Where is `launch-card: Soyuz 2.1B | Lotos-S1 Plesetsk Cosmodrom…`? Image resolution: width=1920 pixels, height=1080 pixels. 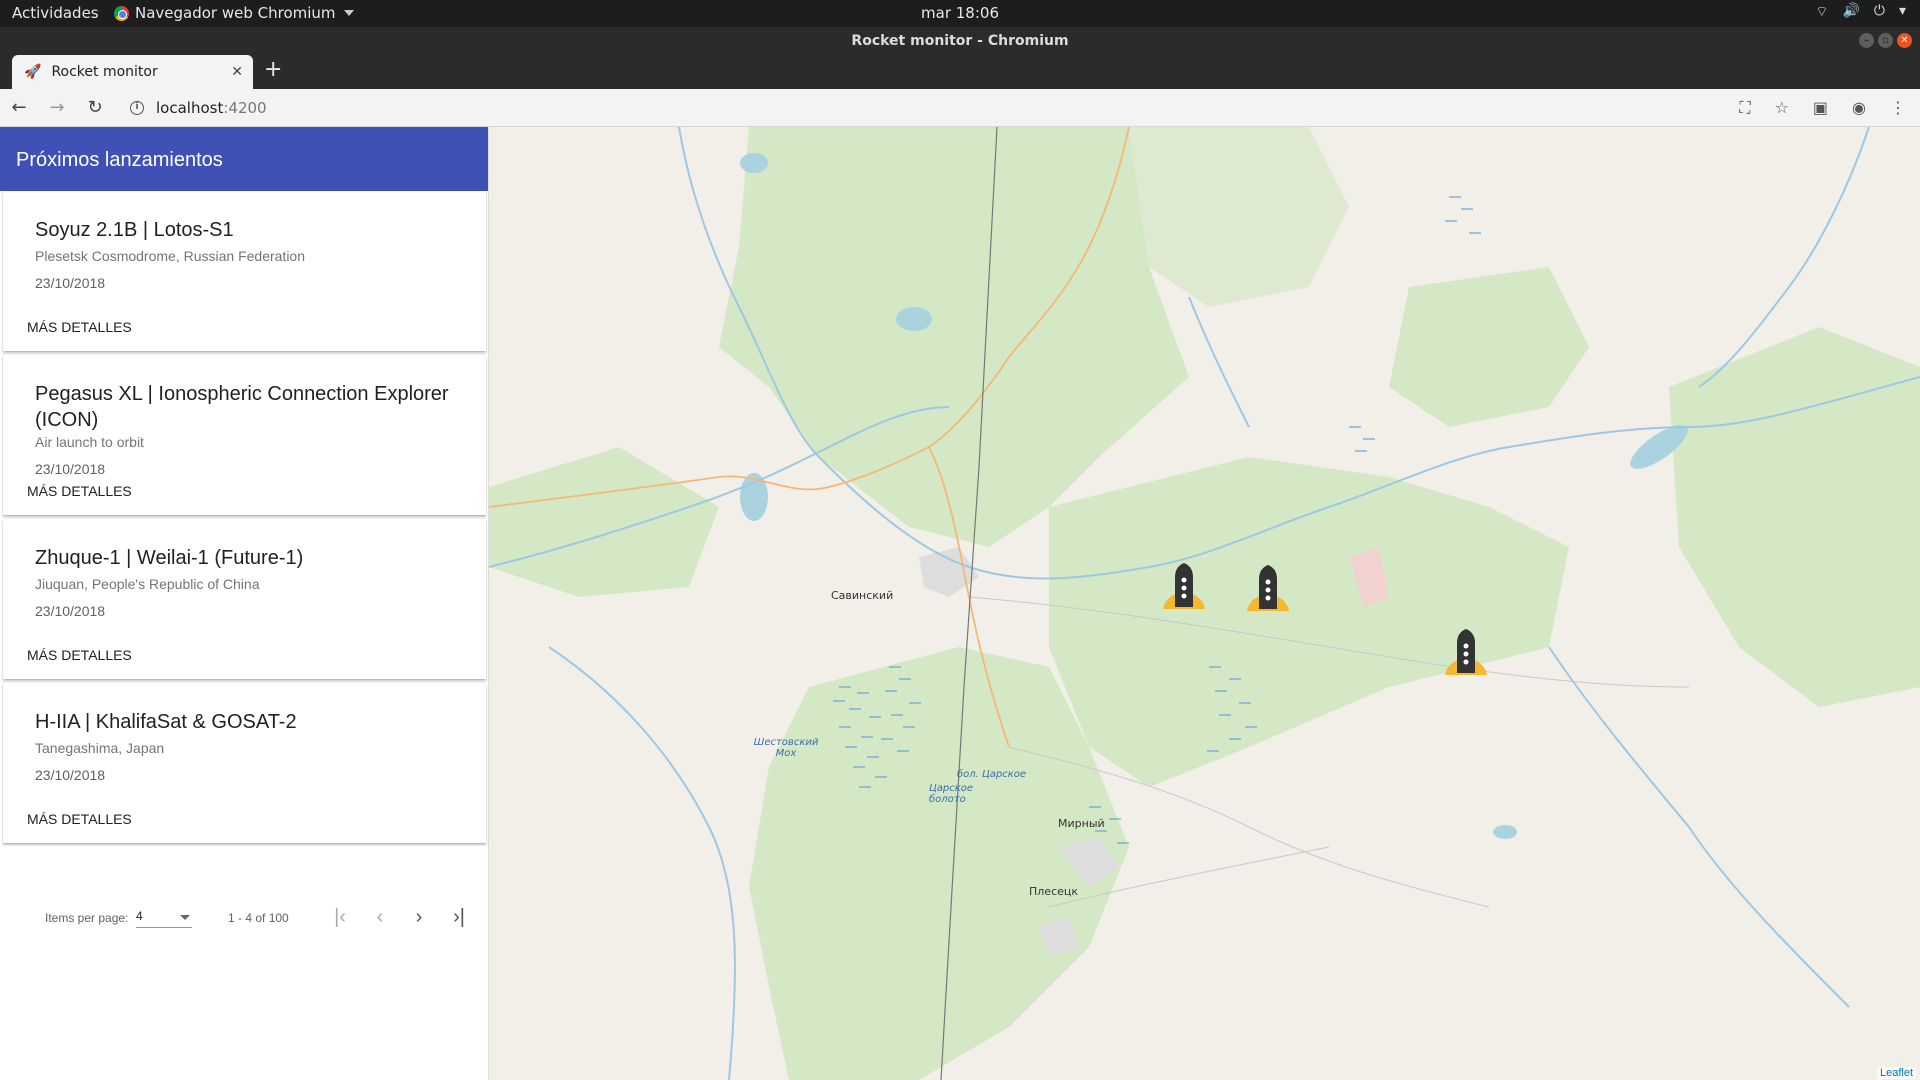 launch-card: Soyuz 2.1B | Lotos-S1 Plesetsk Cosmodrom… is located at coordinates (244, 271).